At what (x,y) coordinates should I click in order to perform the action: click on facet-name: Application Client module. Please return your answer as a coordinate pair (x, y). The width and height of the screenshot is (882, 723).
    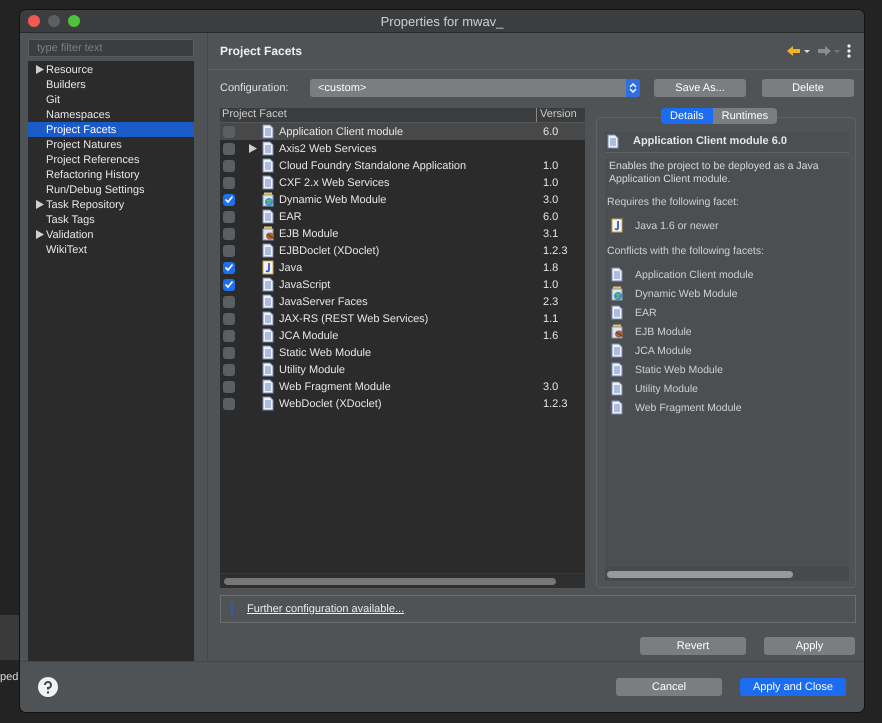
    Looking at the image, I should click on (694, 274).